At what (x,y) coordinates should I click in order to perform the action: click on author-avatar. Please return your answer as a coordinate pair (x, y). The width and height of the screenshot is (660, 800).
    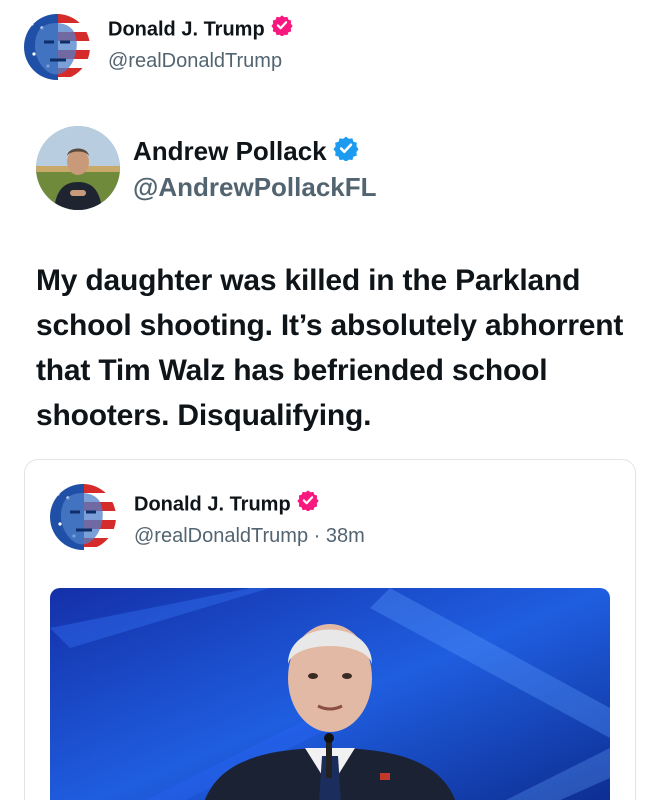
    Looking at the image, I should click on (78, 168).